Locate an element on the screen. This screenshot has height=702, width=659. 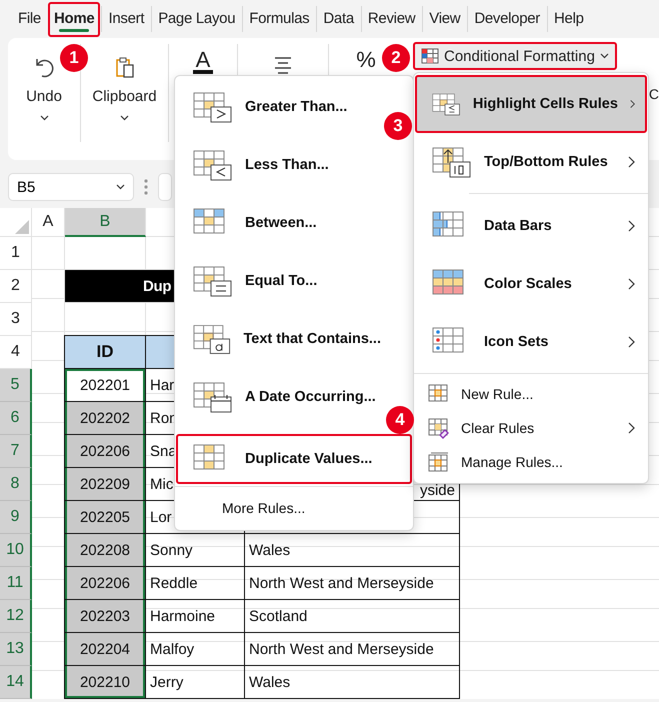
column-header: B is located at coordinates (105, 222).